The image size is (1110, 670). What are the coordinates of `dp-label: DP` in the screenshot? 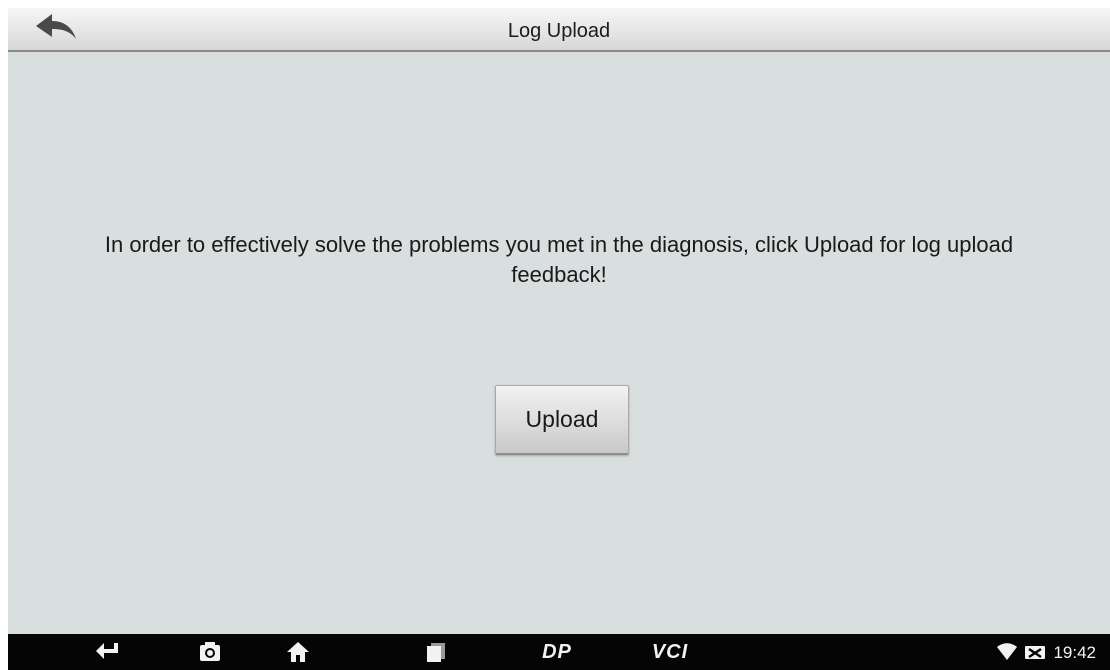 It's located at (557, 651).